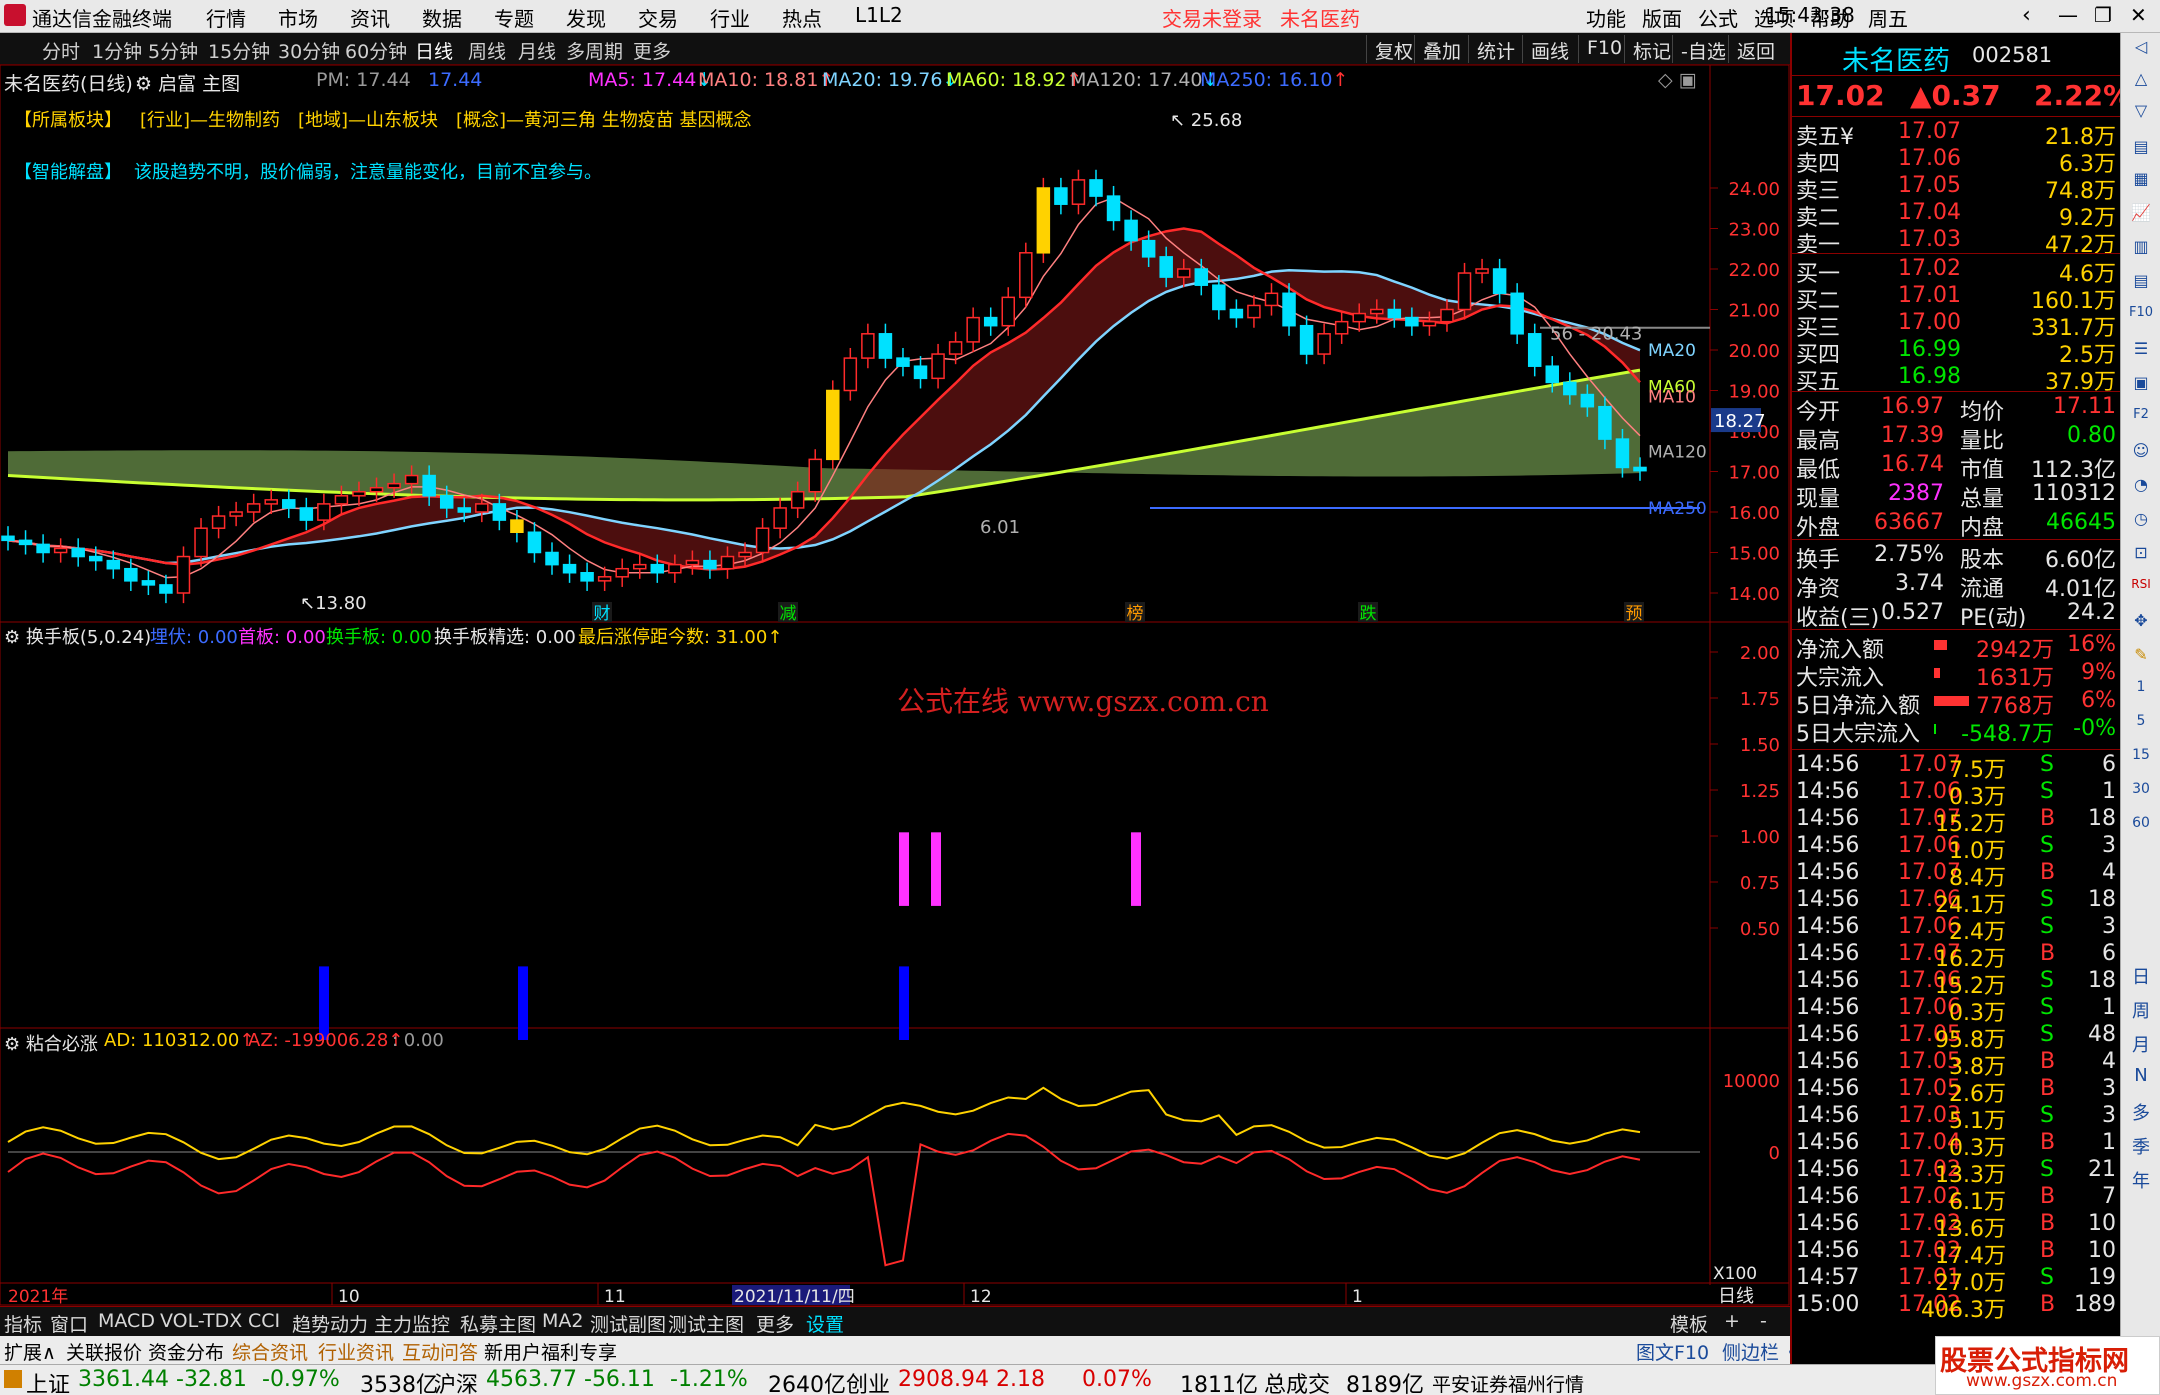  What do you see at coordinates (1957, 1064) in the screenshot?
I see `tick-row: 14:56 17.05 3.8万 B 4` at bounding box center [1957, 1064].